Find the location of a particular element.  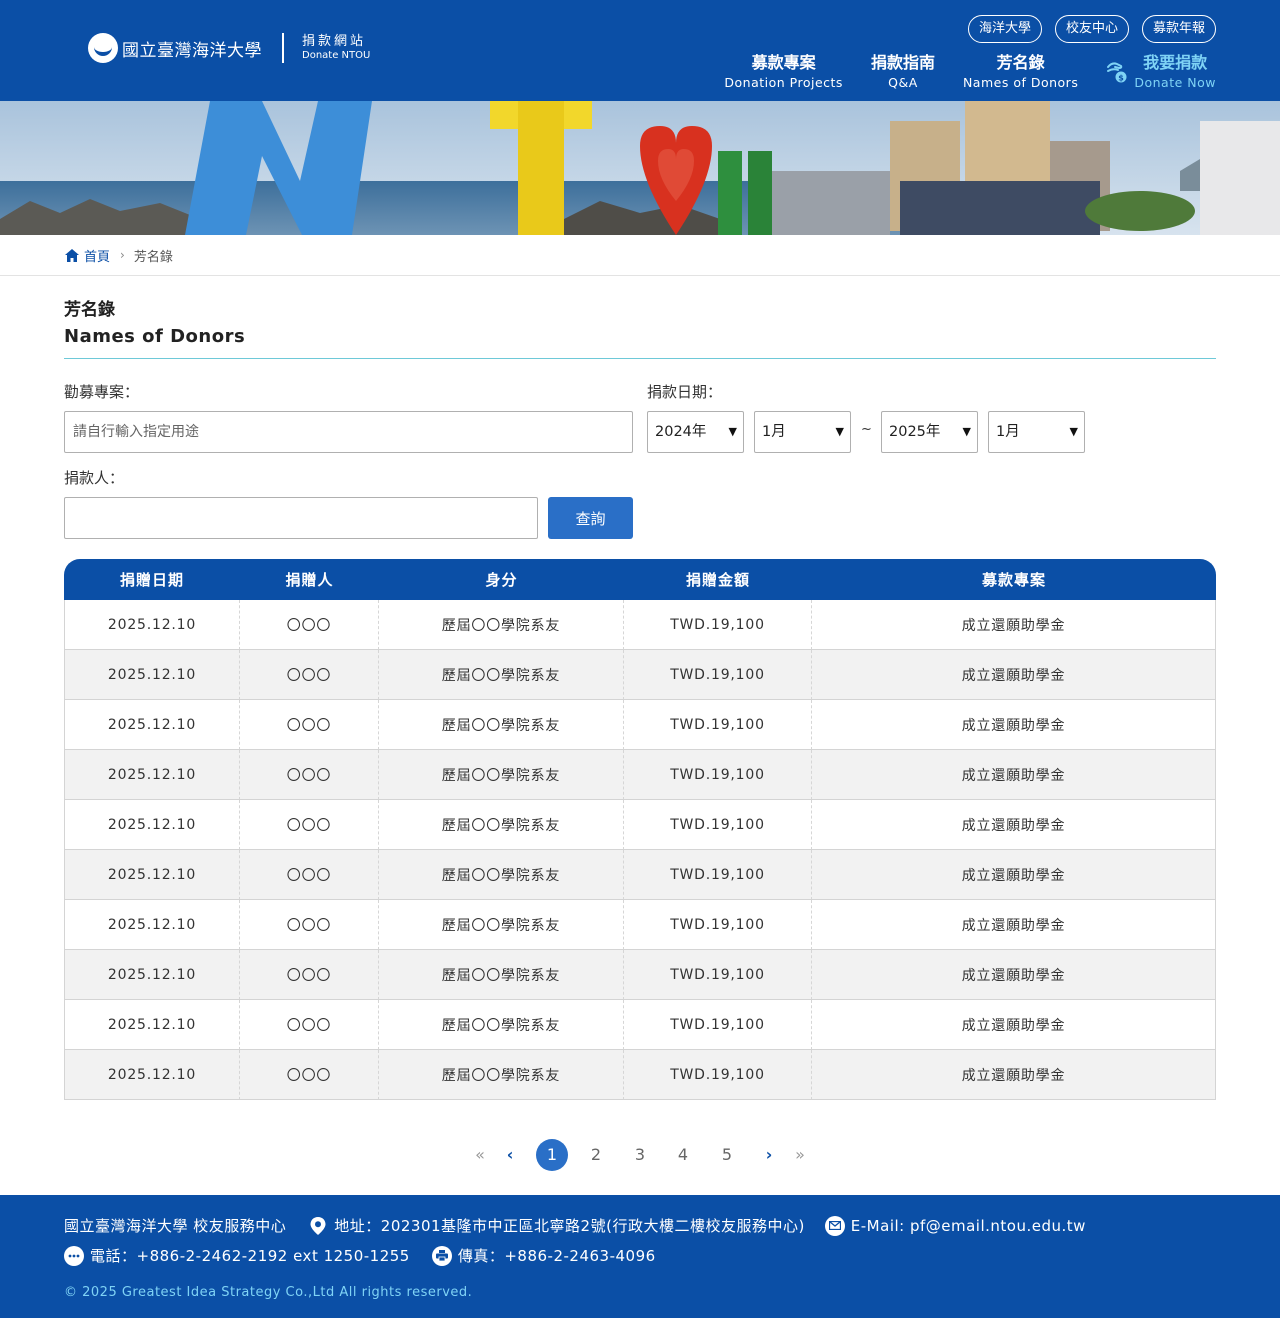

top-link-annual-report: 募款年報 is located at coordinates (1178, 29).